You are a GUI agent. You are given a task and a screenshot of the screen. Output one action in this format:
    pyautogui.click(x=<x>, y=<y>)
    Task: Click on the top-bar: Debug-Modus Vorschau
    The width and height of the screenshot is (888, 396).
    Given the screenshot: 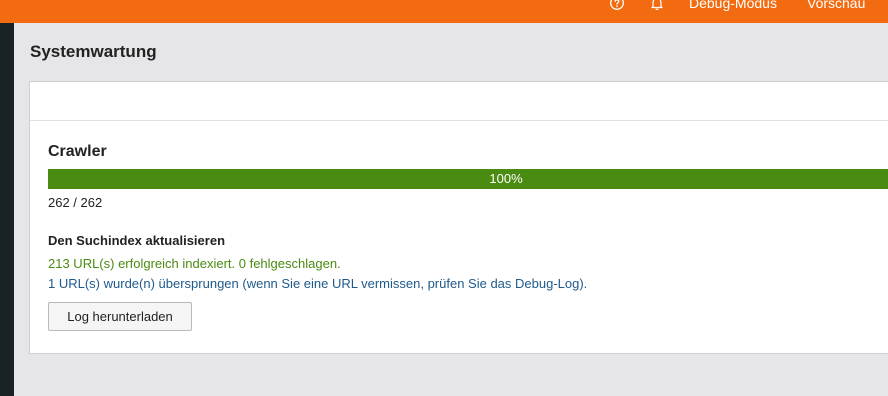 What is the action you would take?
    pyautogui.click(x=444, y=11)
    